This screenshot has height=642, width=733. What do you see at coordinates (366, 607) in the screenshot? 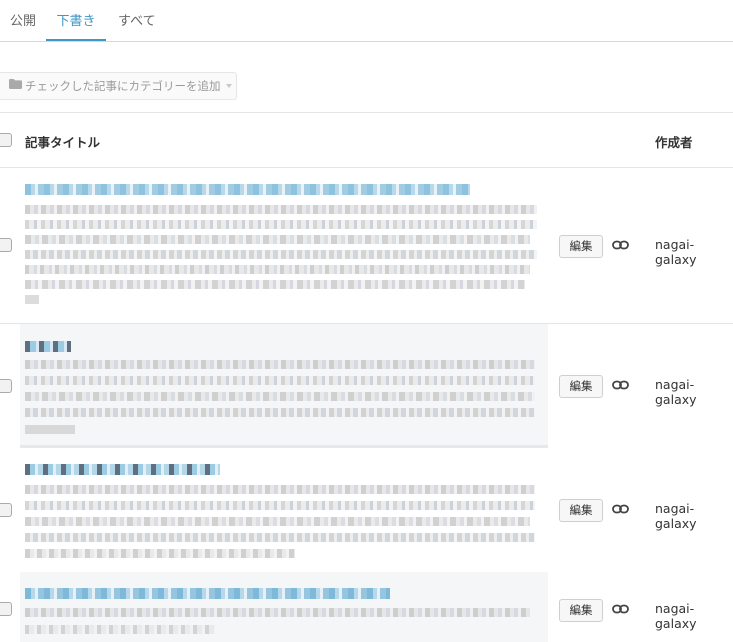
I see `table-row: 編集 nagai-galaxy` at bounding box center [366, 607].